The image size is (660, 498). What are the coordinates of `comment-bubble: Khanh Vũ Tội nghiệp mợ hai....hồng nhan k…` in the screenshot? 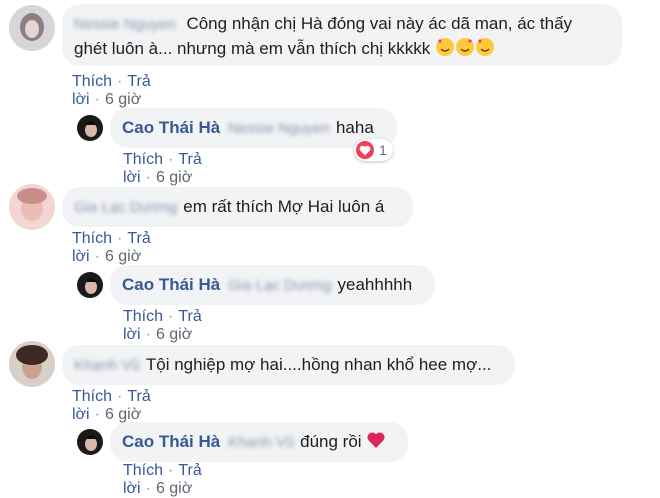 It's located at (288, 365).